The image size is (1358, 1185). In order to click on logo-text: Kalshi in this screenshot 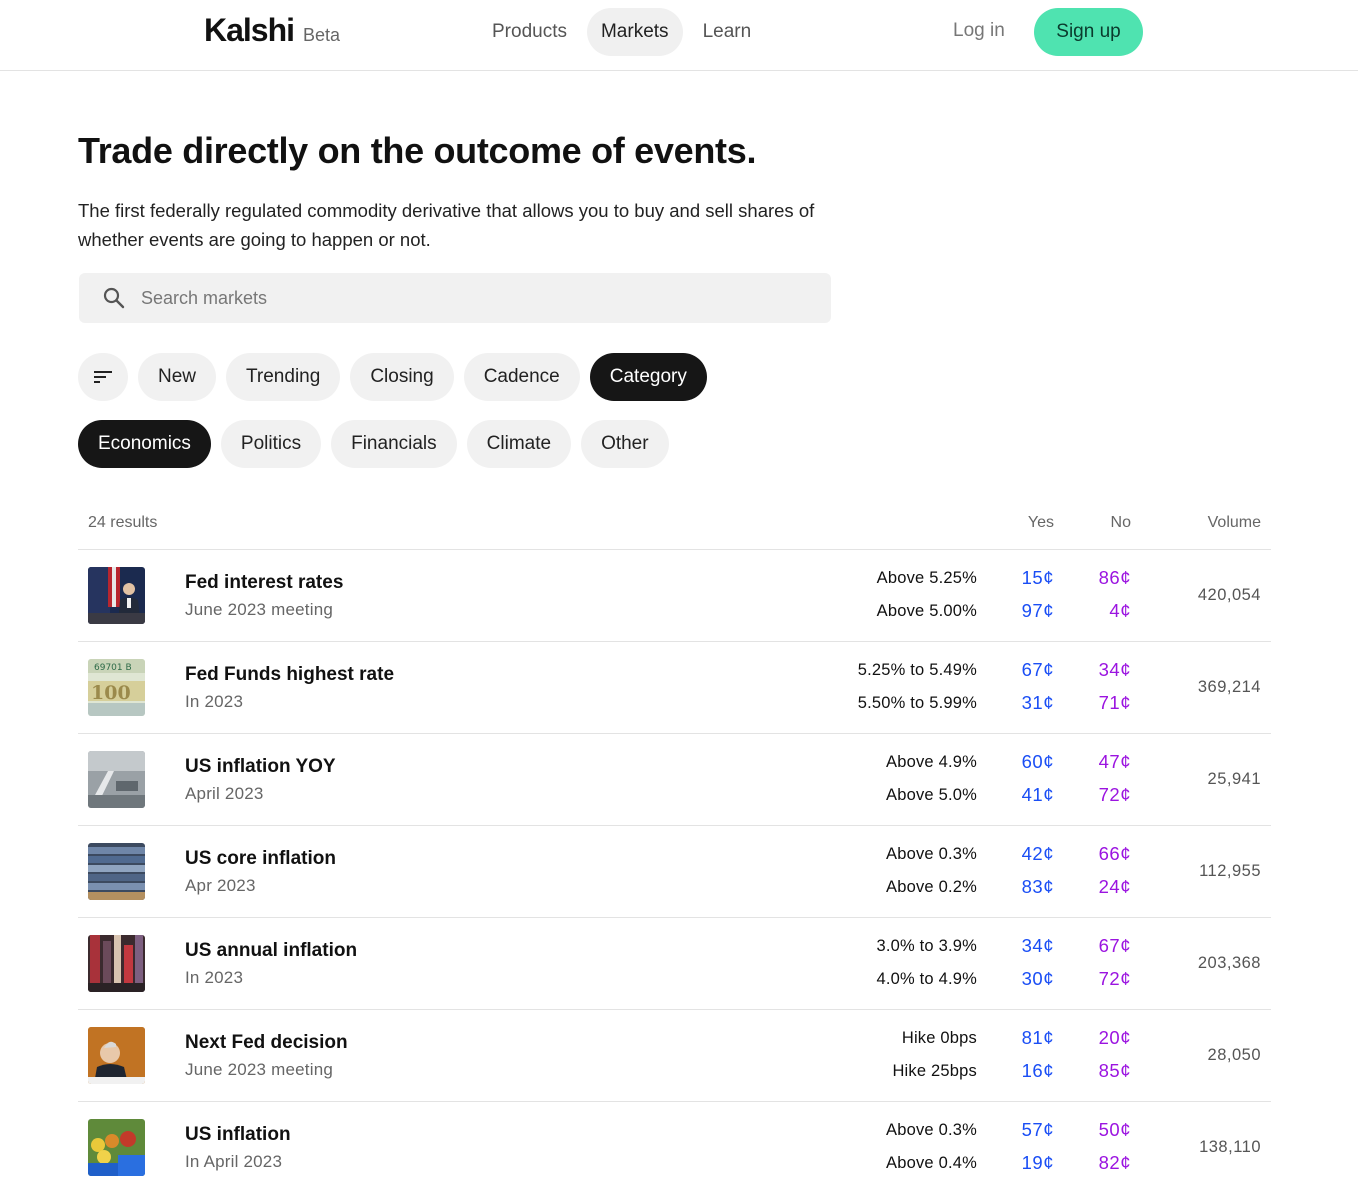, I will do `click(249, 30)`.